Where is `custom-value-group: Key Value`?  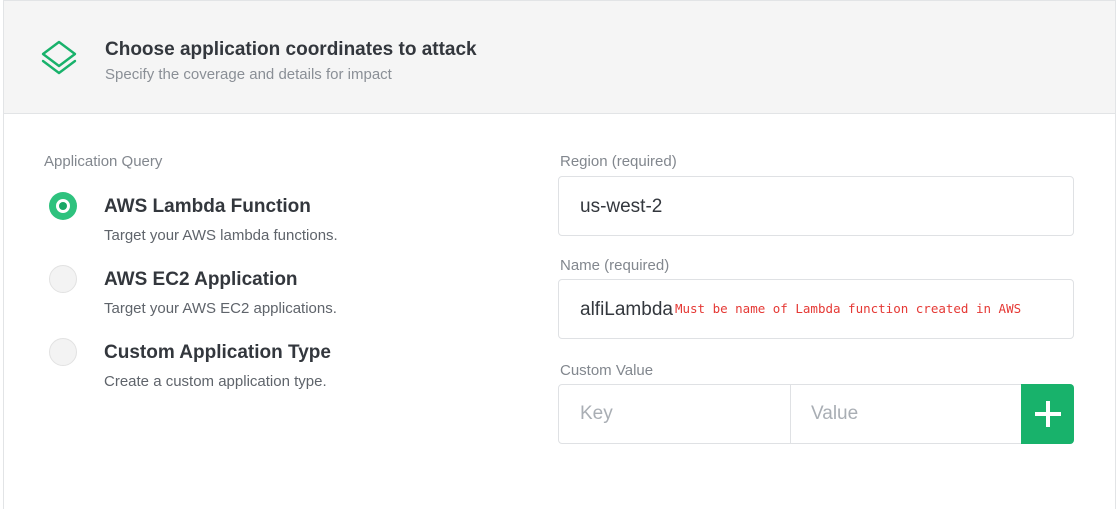
custom-value-group: Key Value is located at coordinates (816, 414).